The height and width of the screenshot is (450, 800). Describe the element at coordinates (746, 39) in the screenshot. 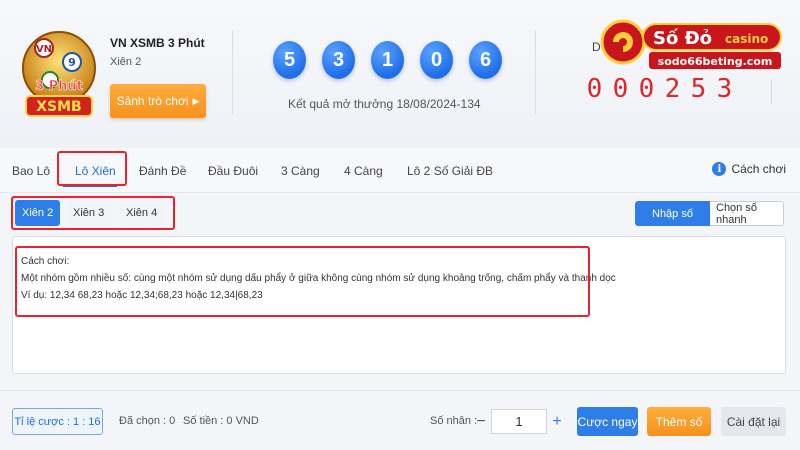

I see `svg-text: casino` at that location.